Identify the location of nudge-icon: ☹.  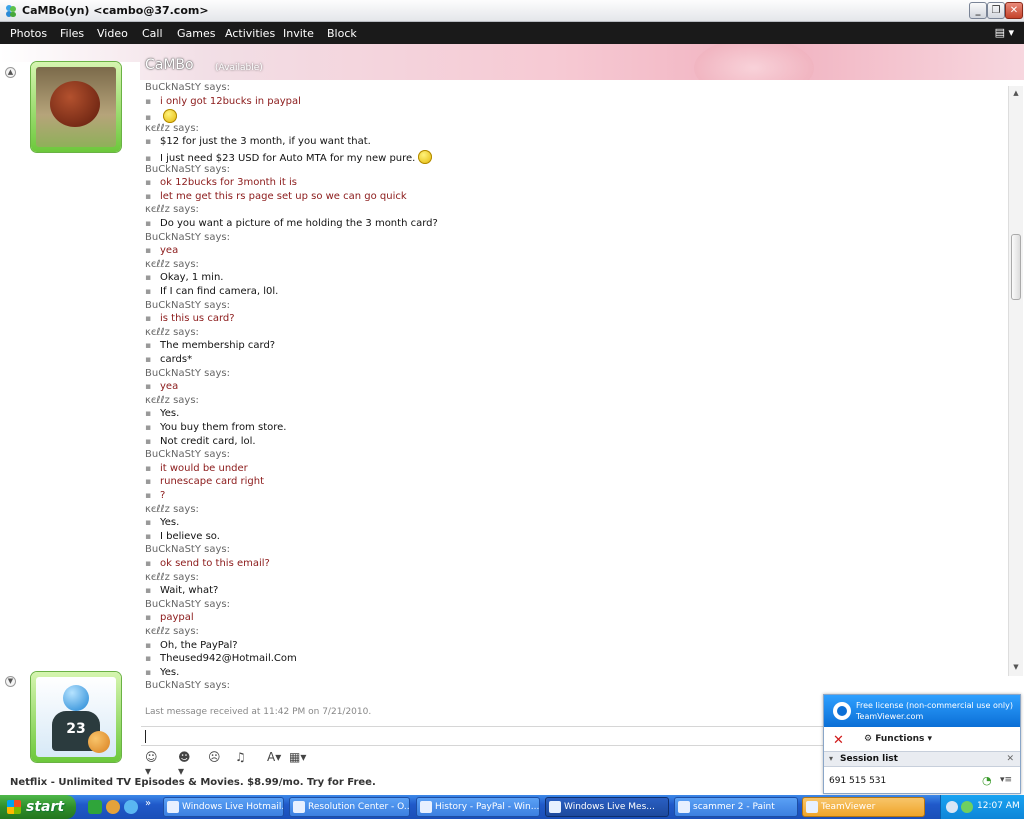
(214, 758).